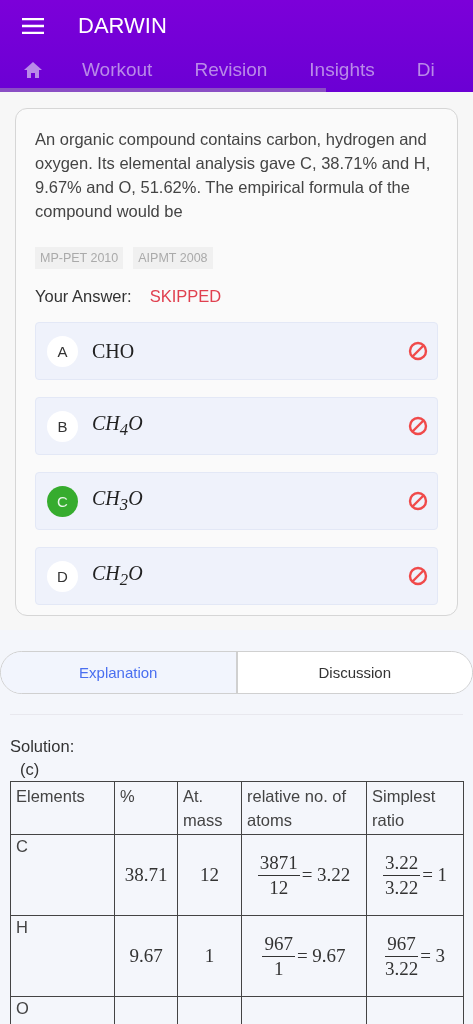 Image resolution: width=473 pixels, height=1024 pixels. I want to click on answer-option: A CHO, so click(236, 351).